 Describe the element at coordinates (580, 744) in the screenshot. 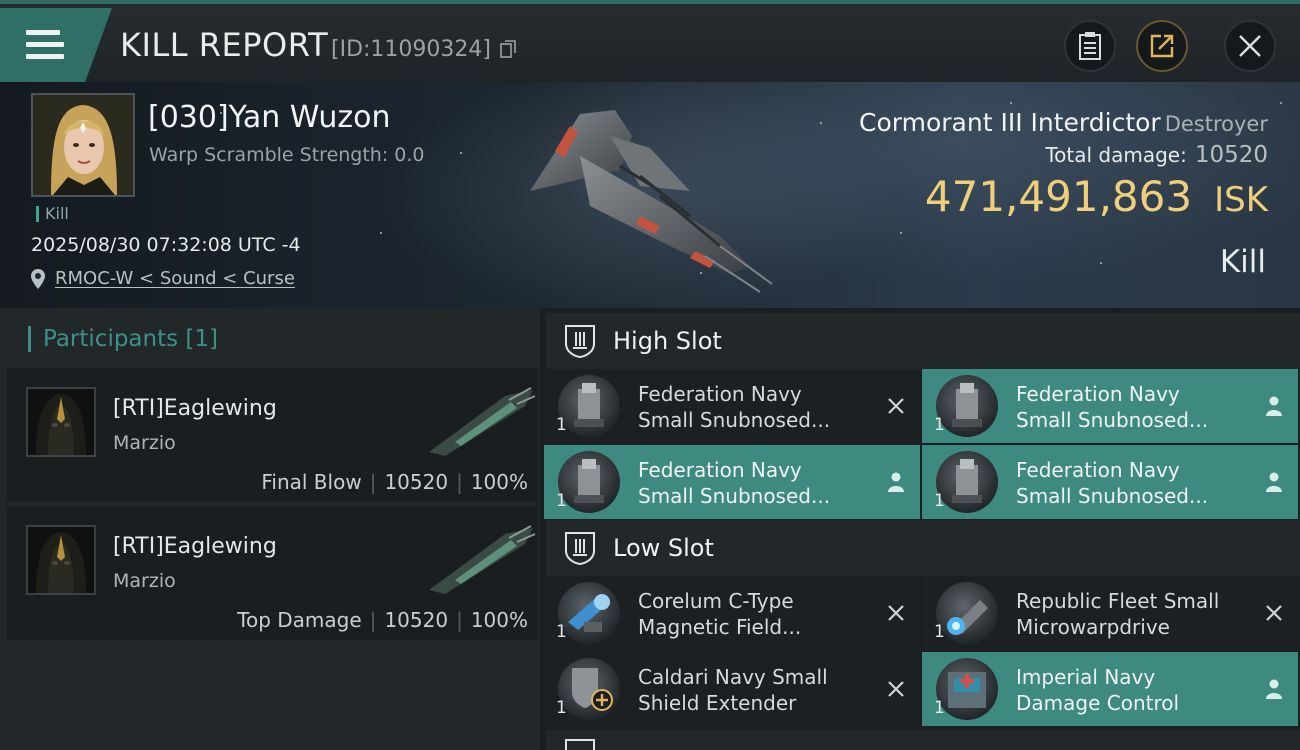

I see `mid-slot-icon` at that location.